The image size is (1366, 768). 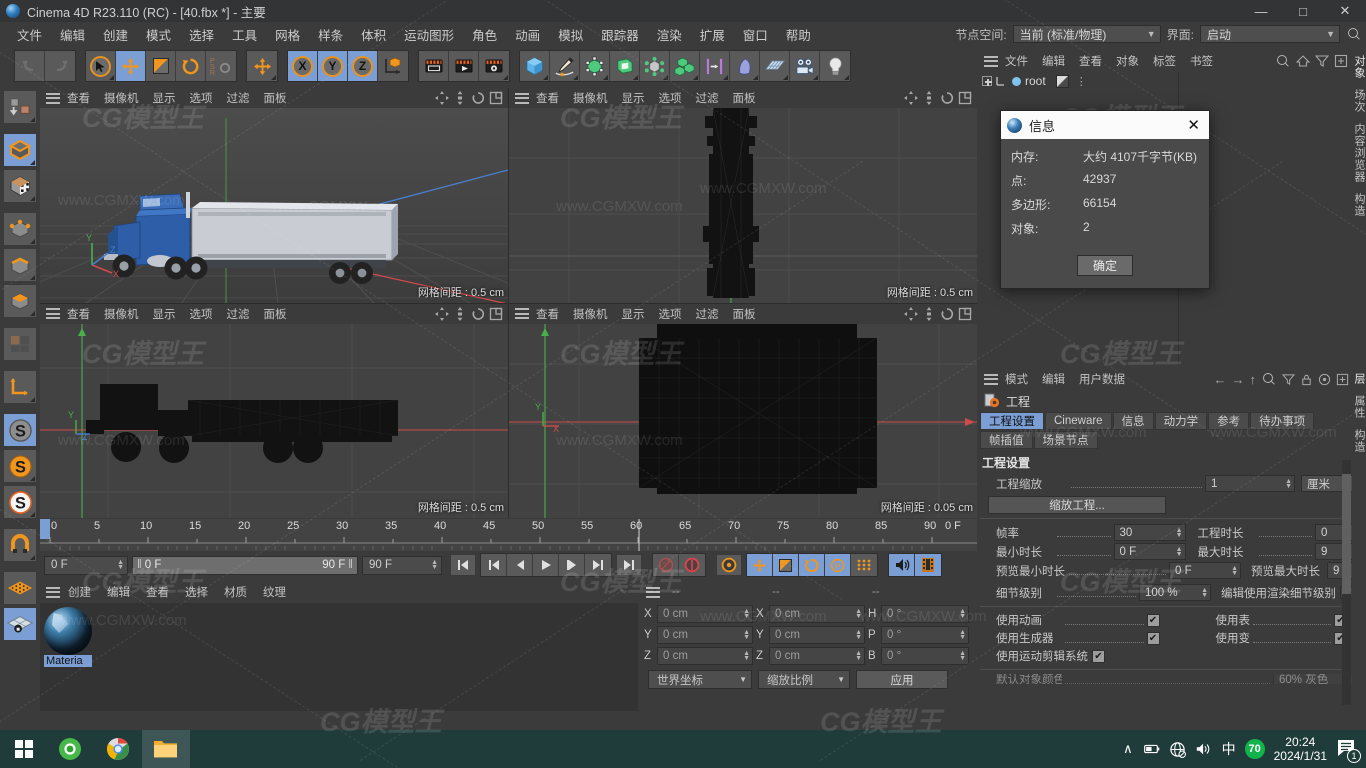 What do you see at coordinates (20, 150) in the screenshot?
I see `model-mode-button` at bounding box center [20, 150].